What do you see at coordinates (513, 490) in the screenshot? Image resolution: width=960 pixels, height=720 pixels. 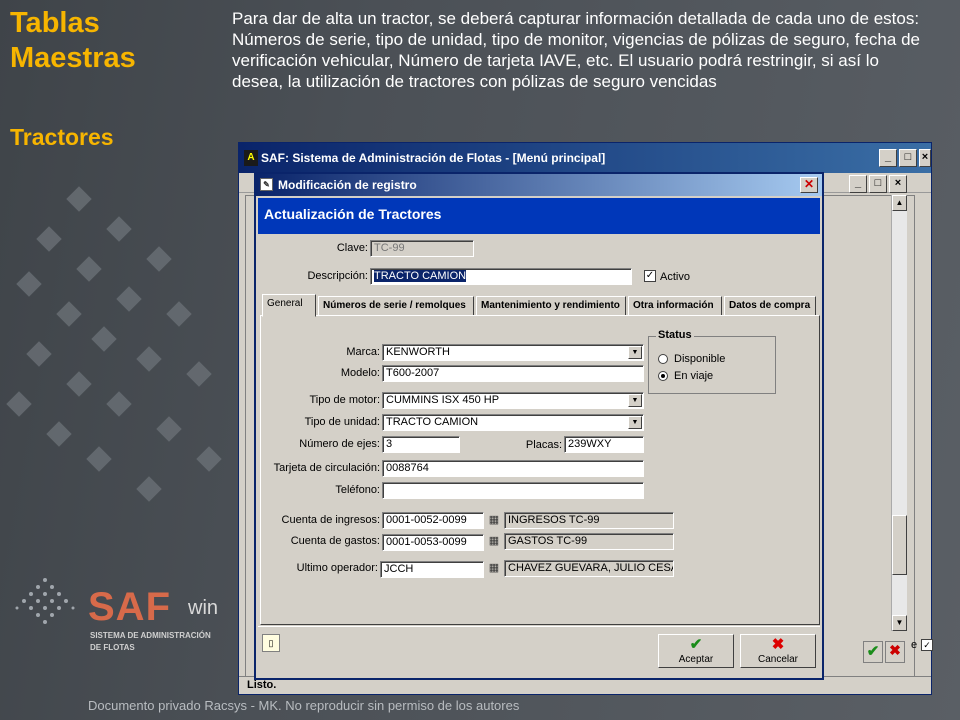 I see `telefono-field` at bounding box center [513, 490].